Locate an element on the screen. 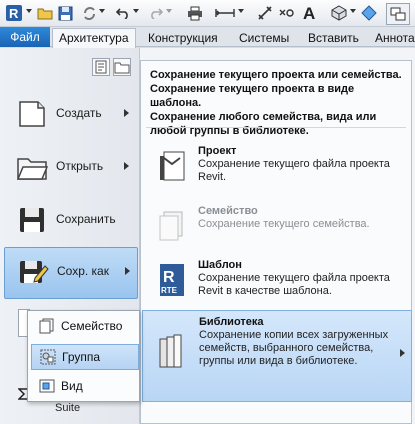  print-icon is located at coordinates (195, 13).